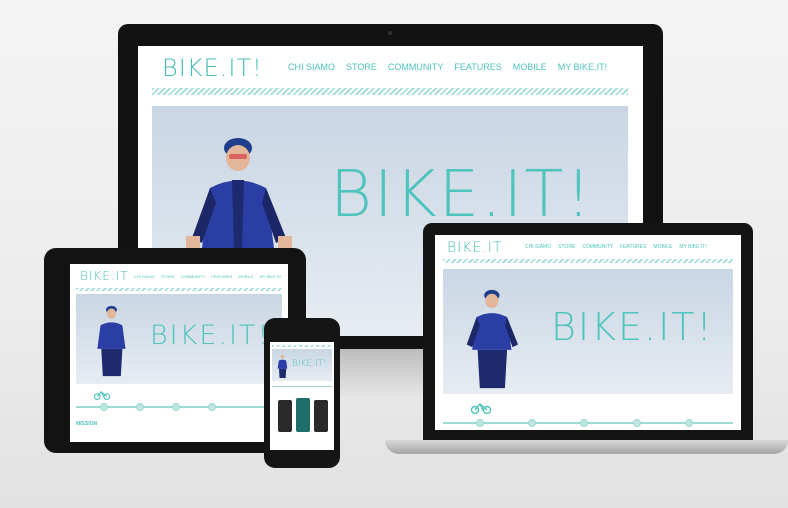 The width and height of the screenshot is (788, 508). I want to click on header-divider, so click(390, 91).